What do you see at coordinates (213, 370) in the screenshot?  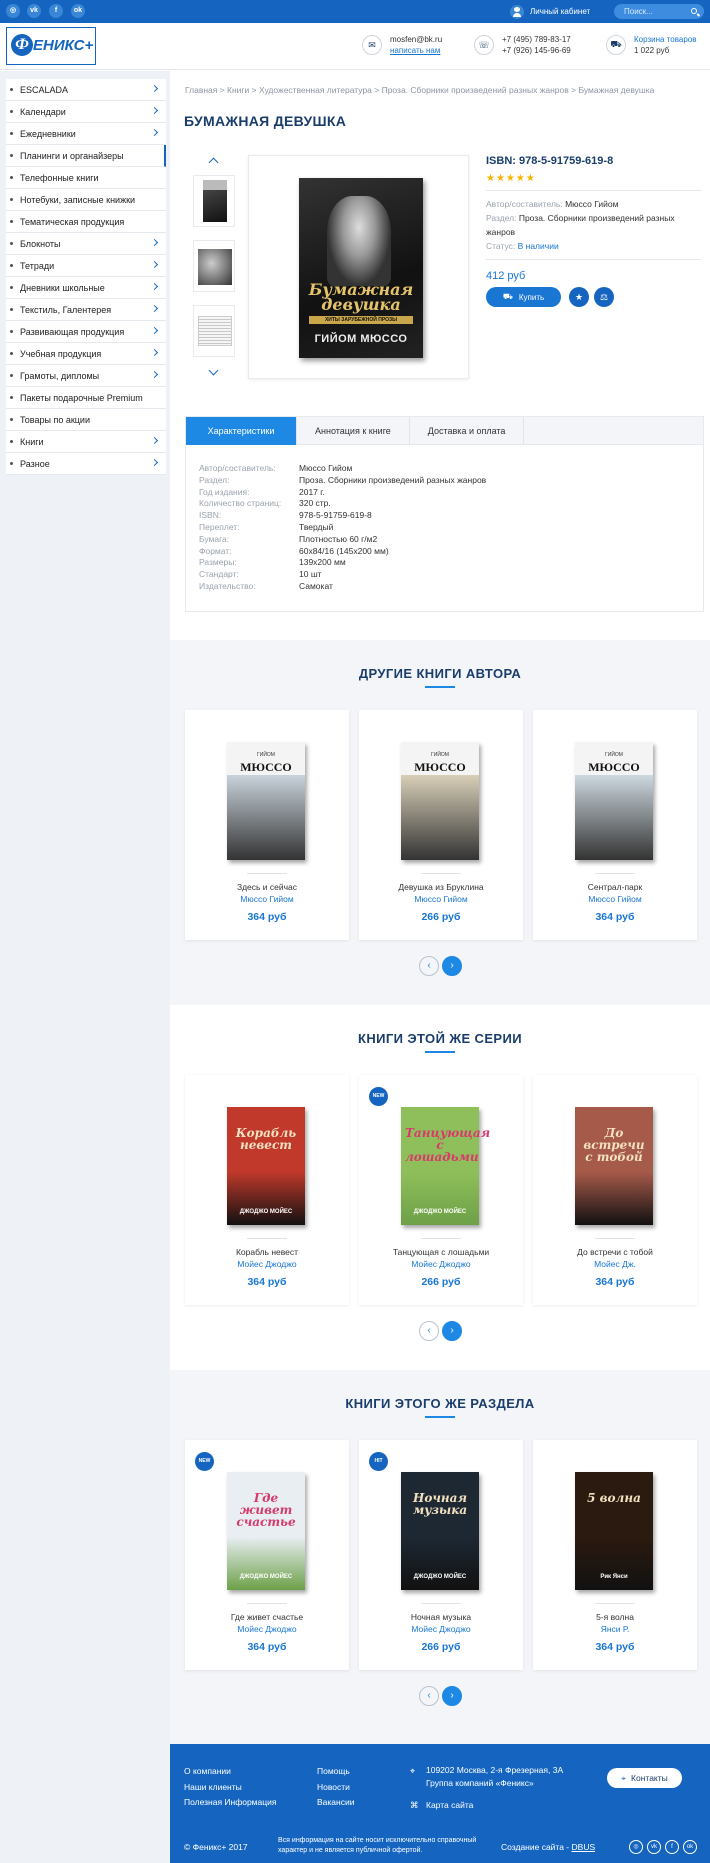 I see `chevron-down-icon` at bounding box center [213, 370].